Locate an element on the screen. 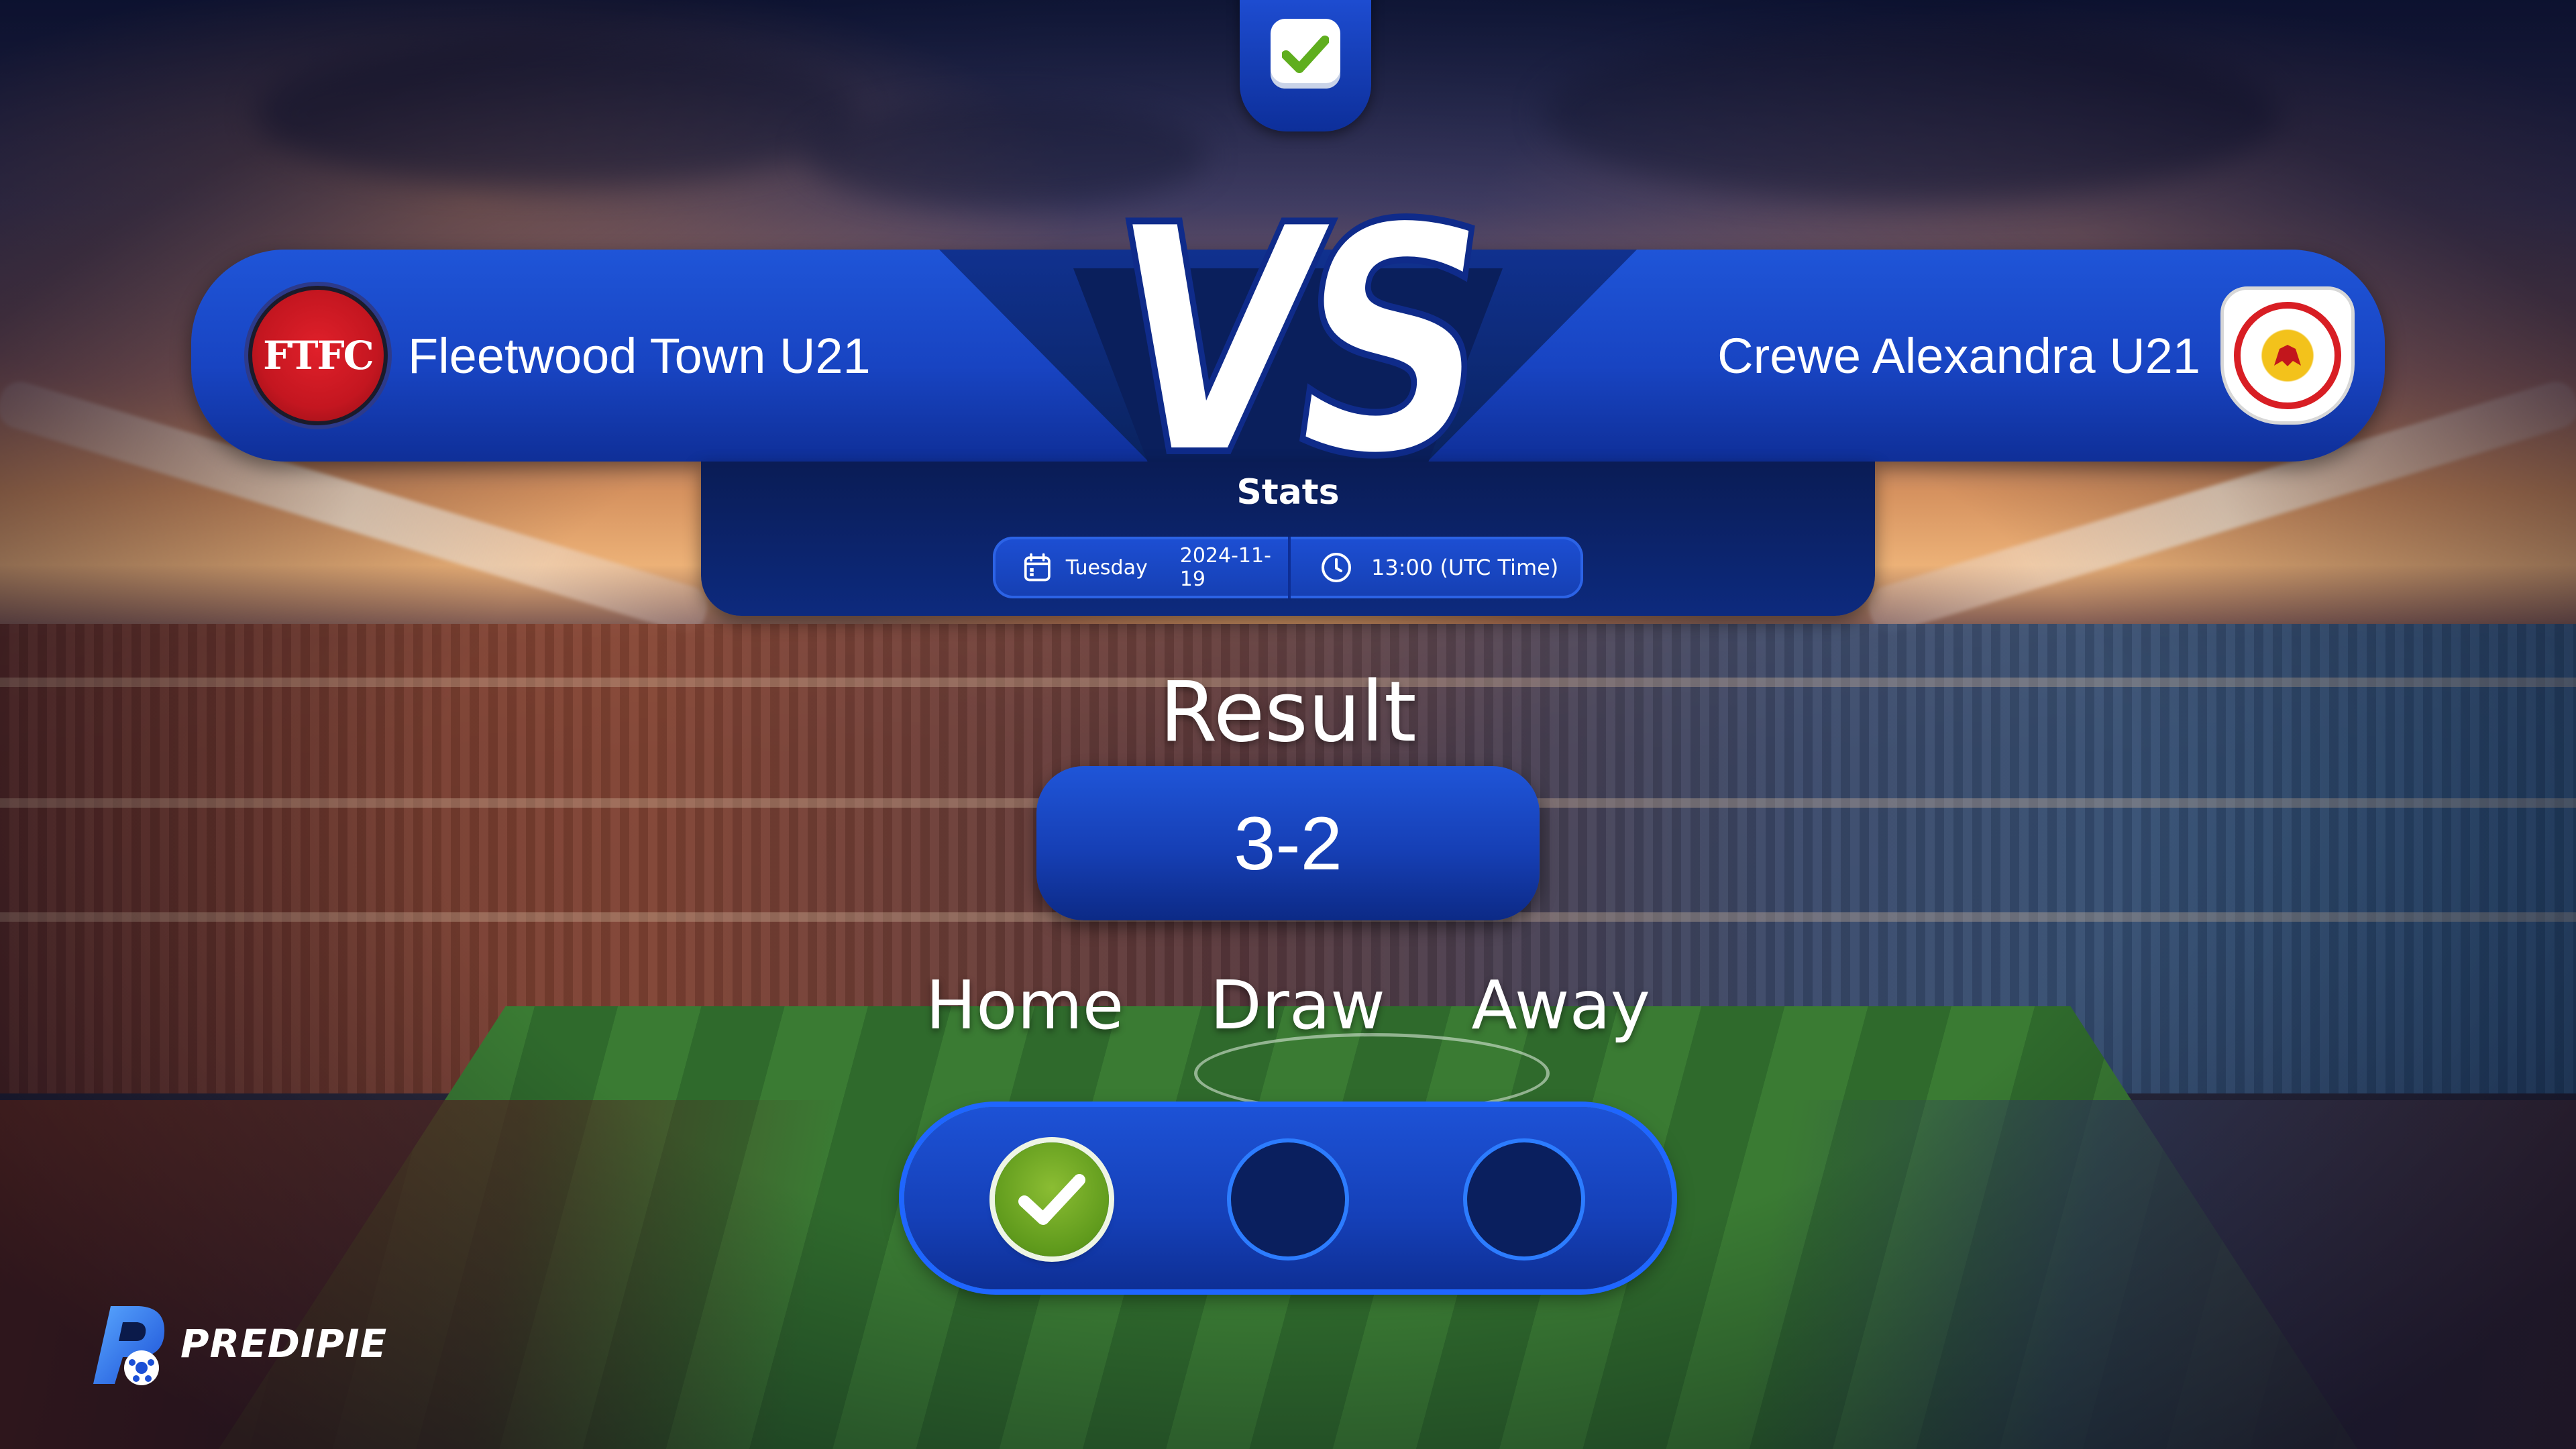  home-team-crest: FTFC is located at coordinates (318, 355).